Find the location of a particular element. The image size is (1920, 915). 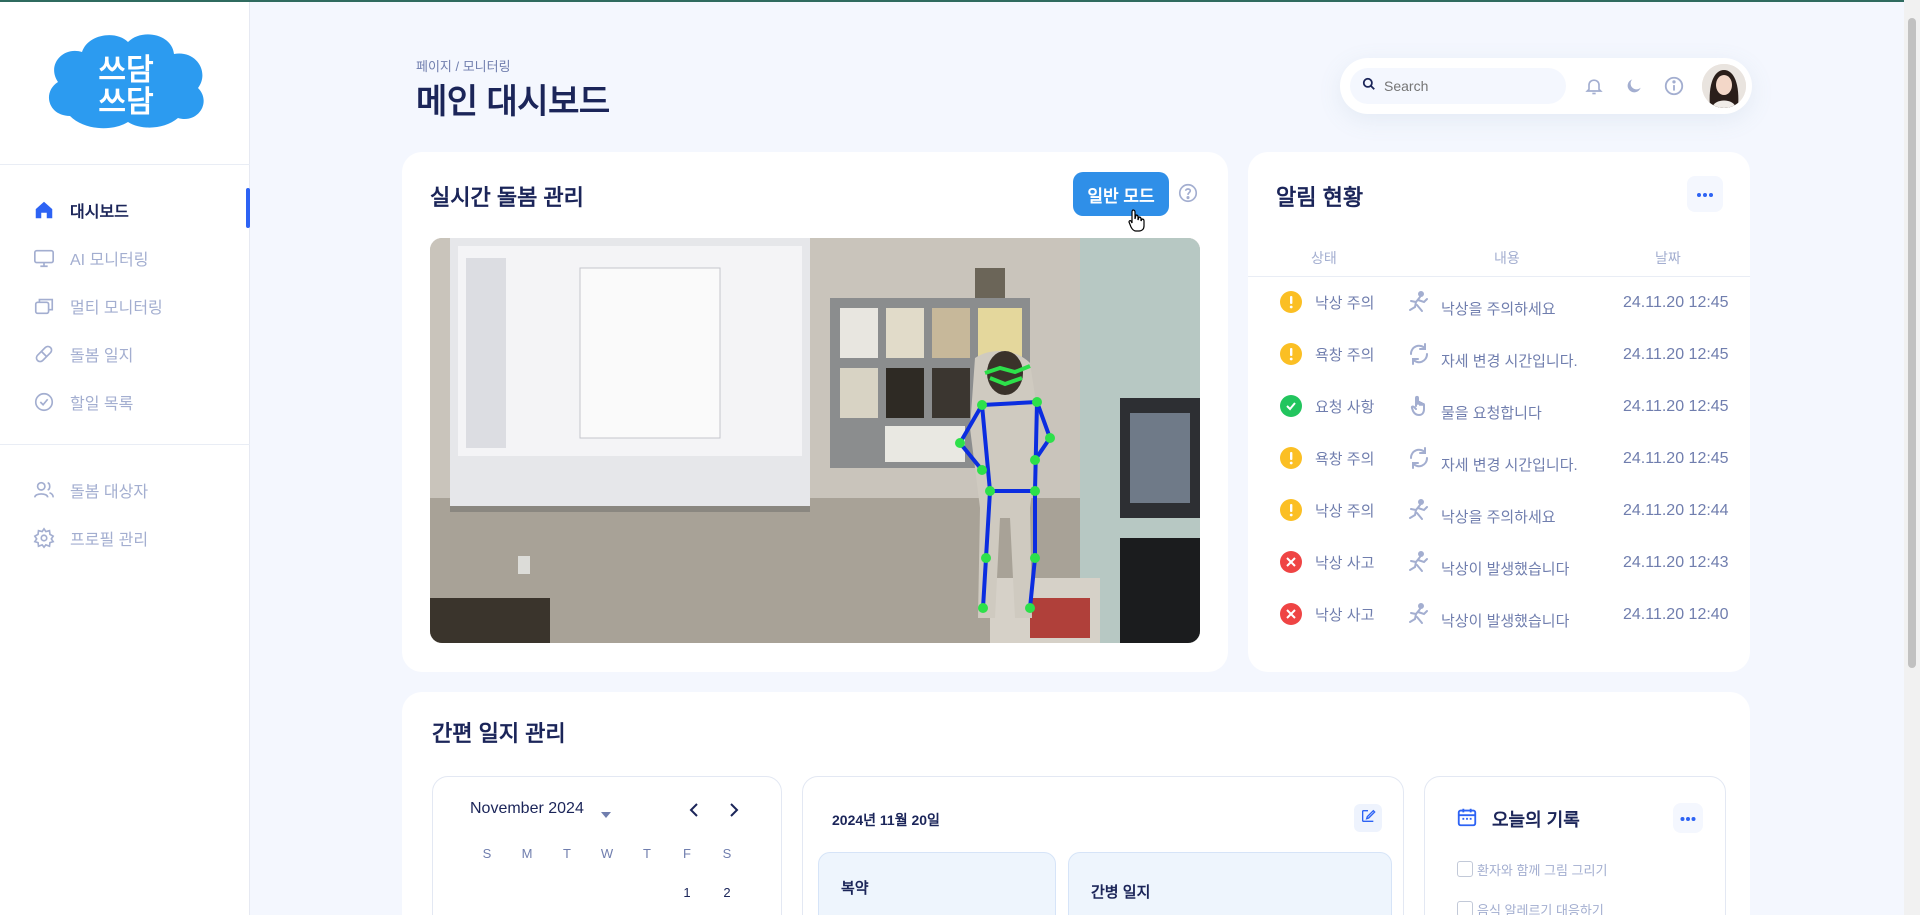

calendar-weekday: W is located at coordinates (607, 853).